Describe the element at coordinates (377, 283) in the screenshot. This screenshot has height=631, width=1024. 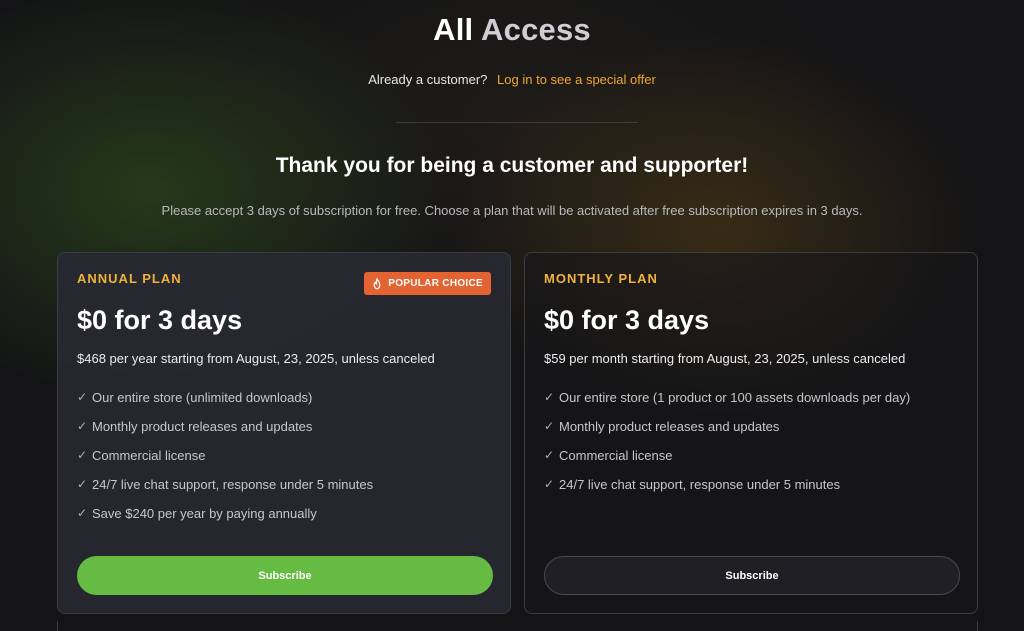
I see `fire-icon` at that location.